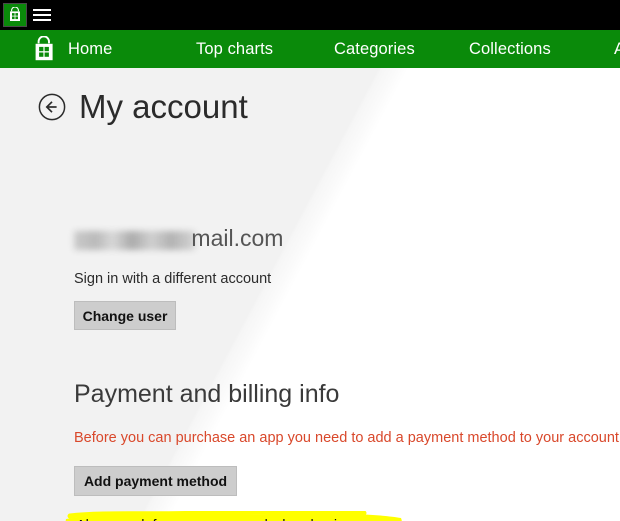 The image size is (620, 521). What do you see at coordinates (15, 15) in the screenshot?
I see `windows-store-bag-icon` at bounding box center [15, 15].